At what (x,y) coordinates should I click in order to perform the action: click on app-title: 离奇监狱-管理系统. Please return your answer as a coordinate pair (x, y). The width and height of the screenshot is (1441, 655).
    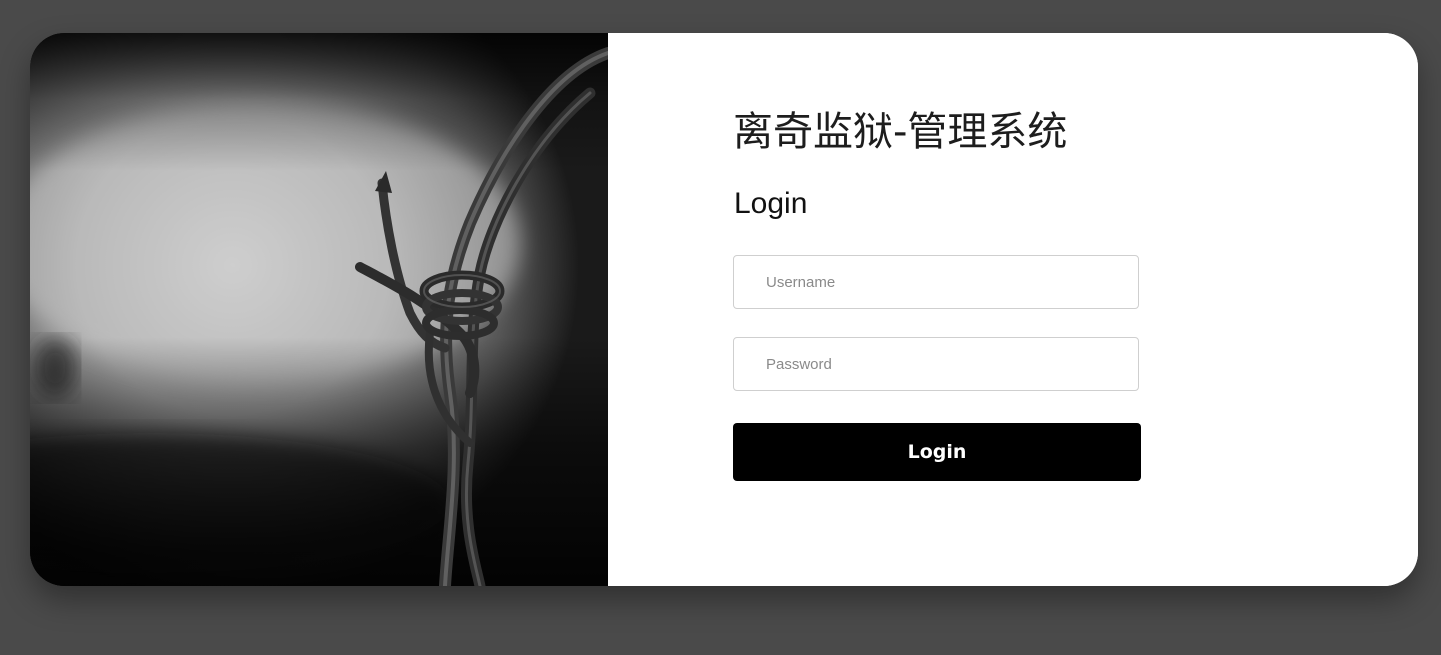
    Looking at the image, I should click on (900, 132).